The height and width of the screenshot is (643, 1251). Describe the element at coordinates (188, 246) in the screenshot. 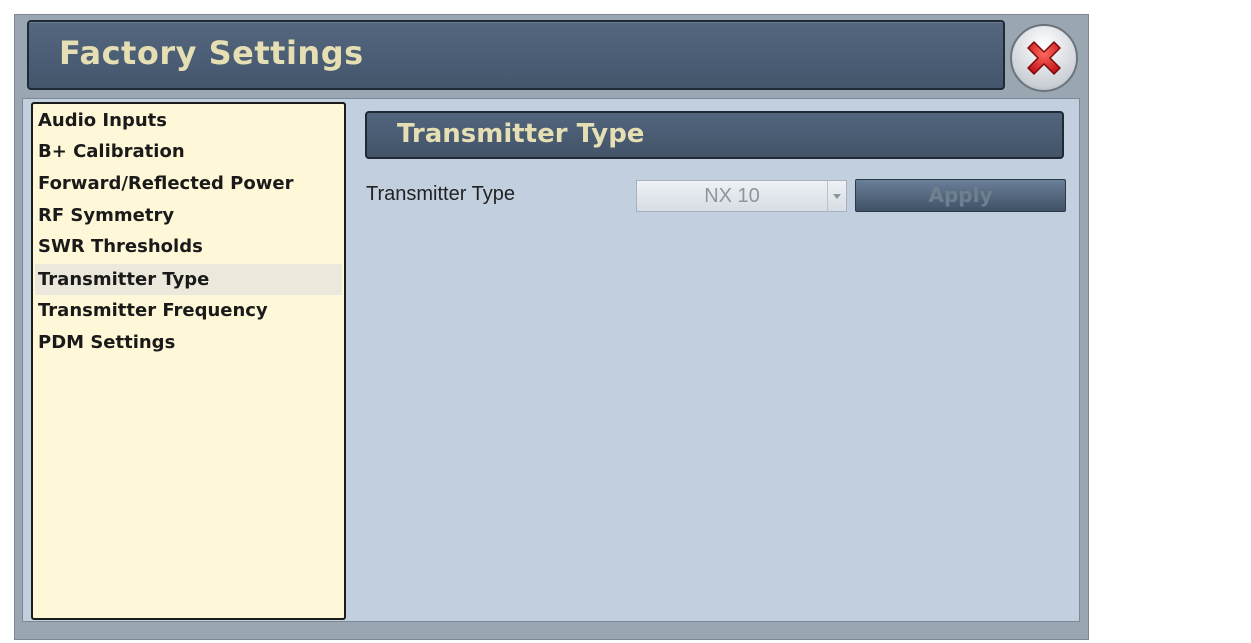

I see `sidebar-item-swr-thresholds: SWR Thresholds` at that location.